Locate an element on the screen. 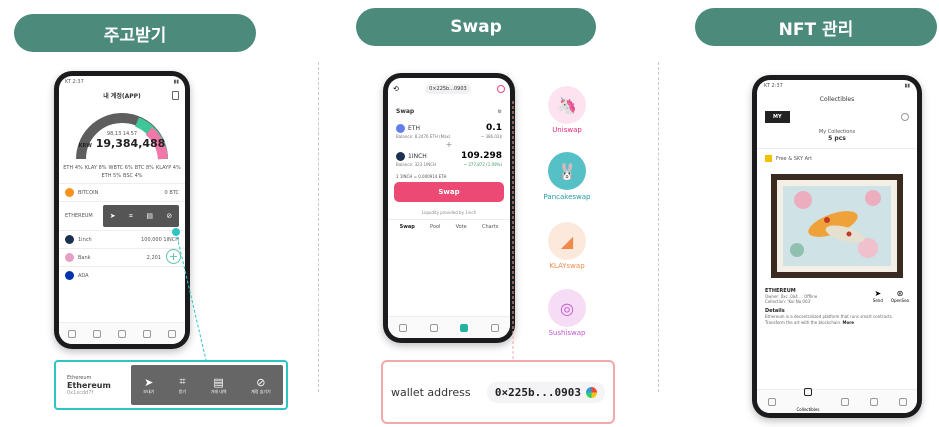 Image resolution: width=939 pixels, height=427 pixels. bitcoin-icon is located at coordinates (69, 192).